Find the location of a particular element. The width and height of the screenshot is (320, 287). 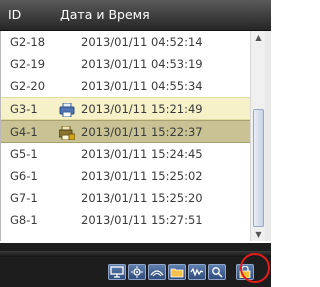

settings-icon is located at coordinates (137, 272).